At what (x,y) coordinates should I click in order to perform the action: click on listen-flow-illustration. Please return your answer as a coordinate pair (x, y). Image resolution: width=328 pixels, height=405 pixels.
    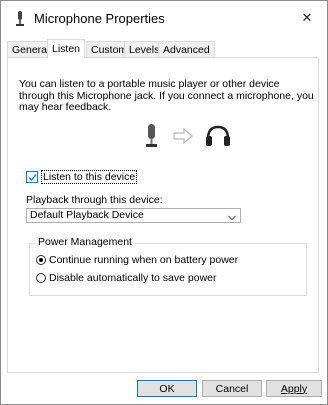
    Looking at the image, I should click on (191, 136).